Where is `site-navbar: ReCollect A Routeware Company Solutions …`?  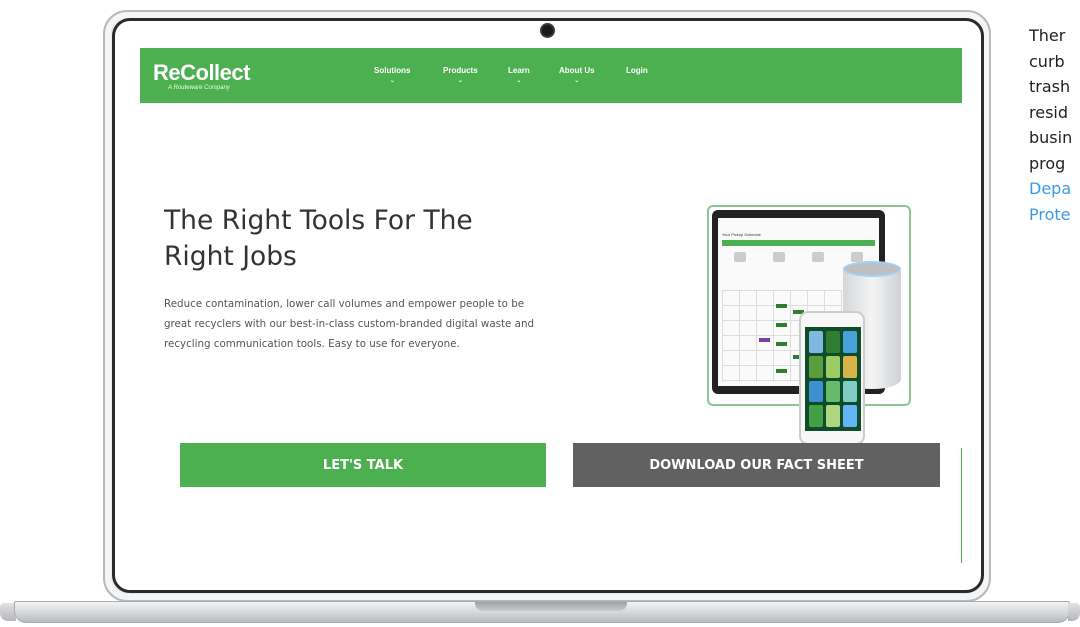 site-navbar: ReCollect A Routeware Company Solutions … is located at coordinates (551, 75).